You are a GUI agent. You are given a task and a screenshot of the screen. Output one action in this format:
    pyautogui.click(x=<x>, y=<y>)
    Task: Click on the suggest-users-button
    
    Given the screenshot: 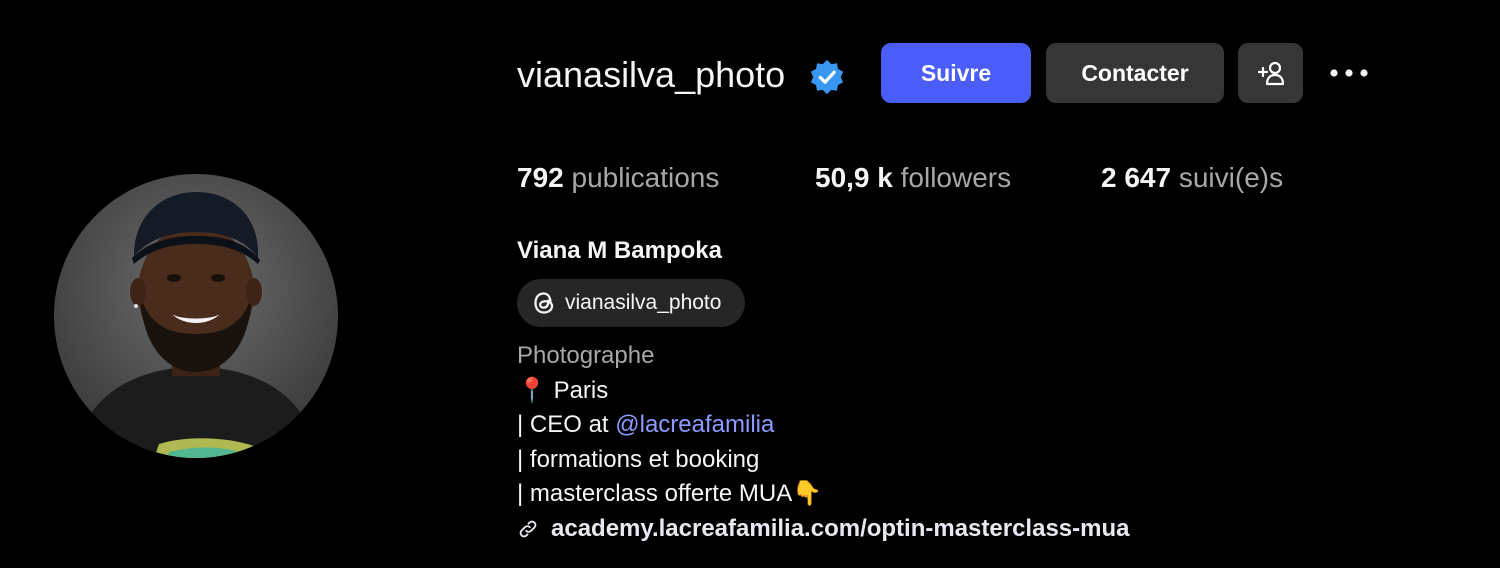 What is the action you would take?
    pyautogui.click(x=1270, y=73)
    